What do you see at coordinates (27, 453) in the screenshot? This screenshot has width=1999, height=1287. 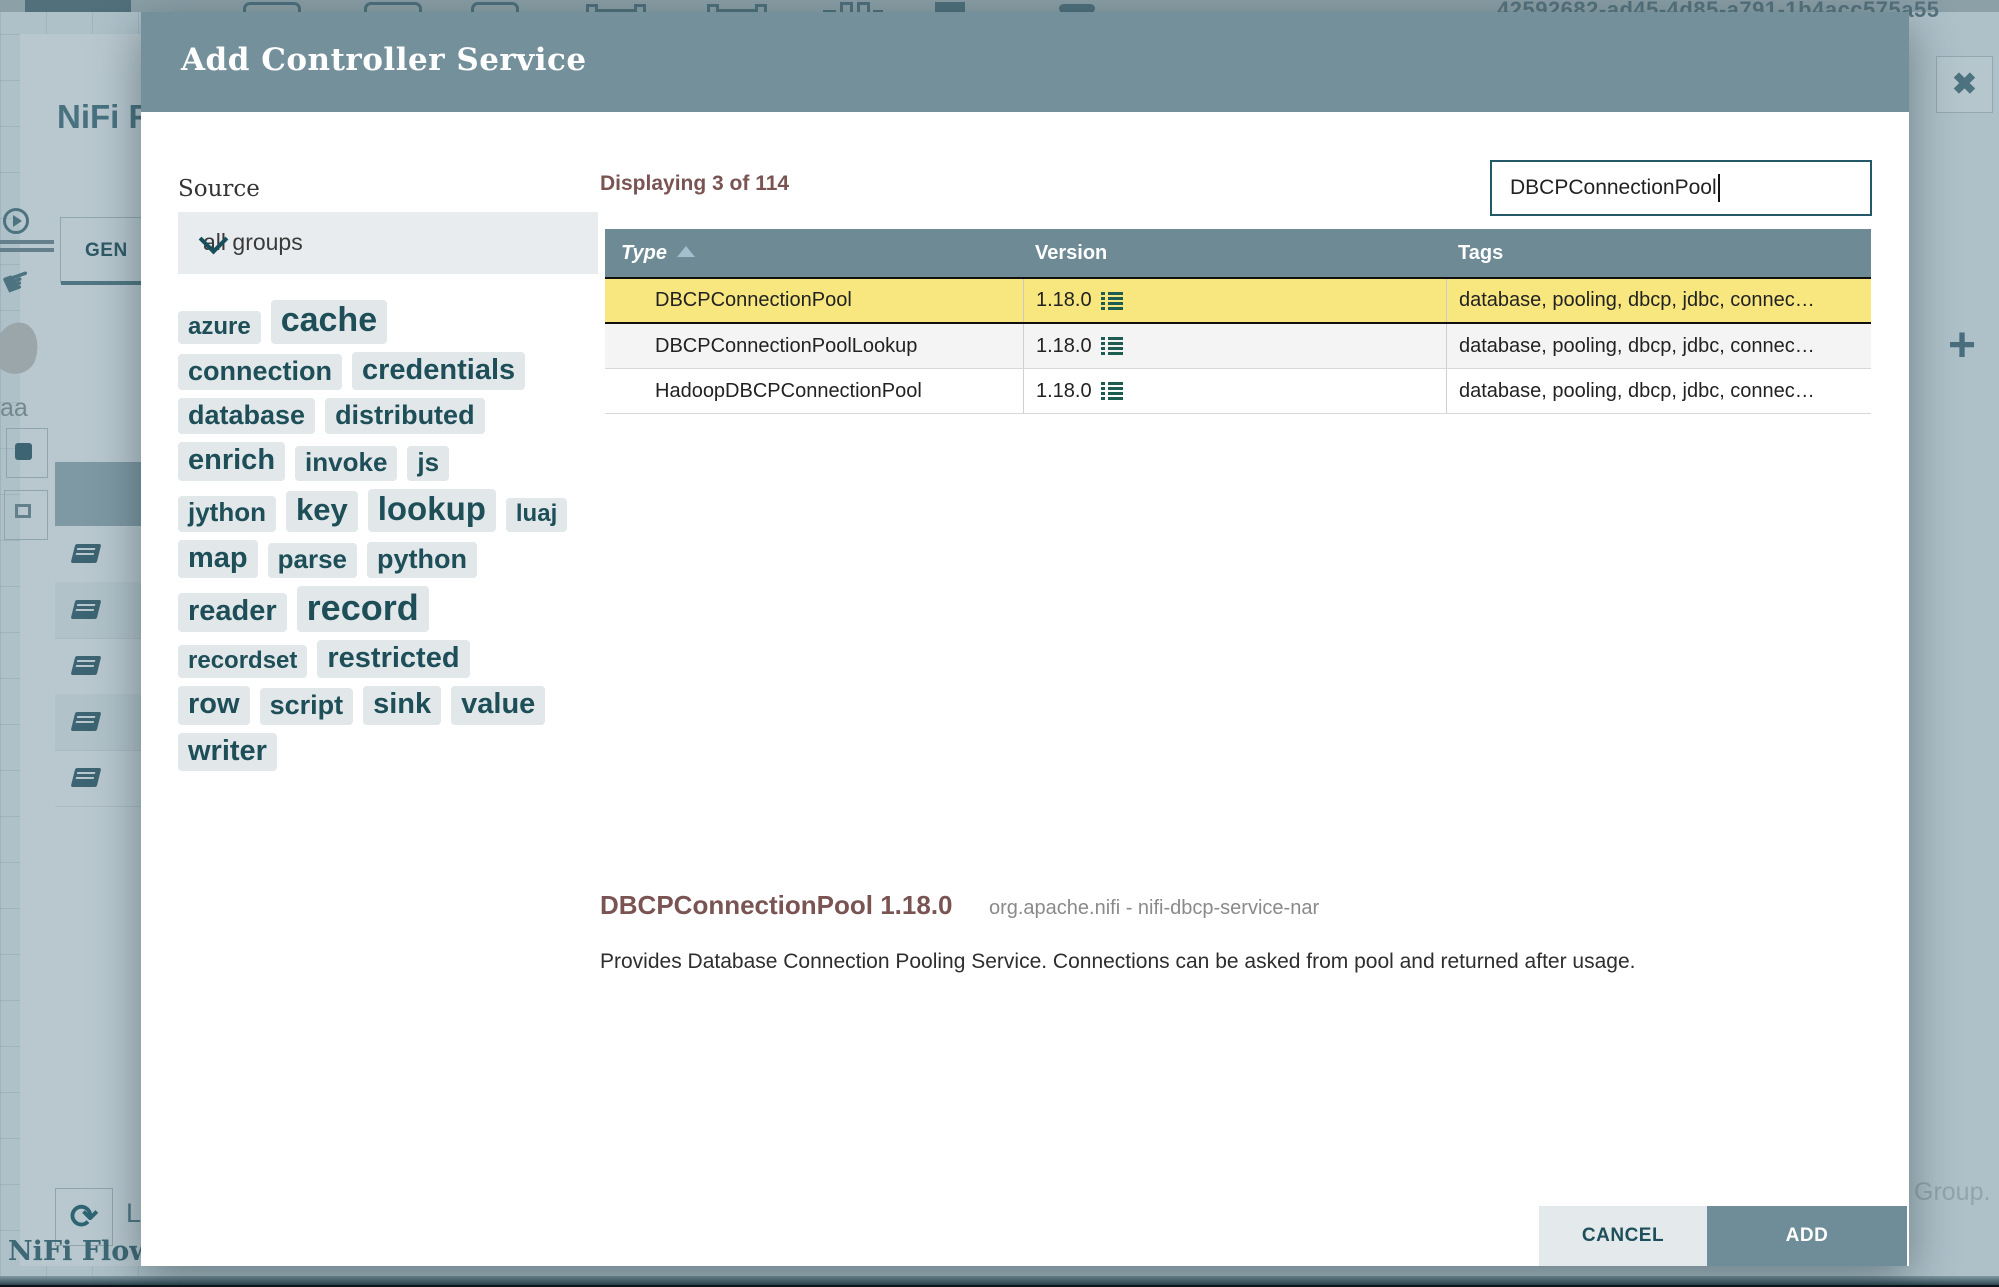 I see `puzzle-box-icon` at bounding box center [27, 453].